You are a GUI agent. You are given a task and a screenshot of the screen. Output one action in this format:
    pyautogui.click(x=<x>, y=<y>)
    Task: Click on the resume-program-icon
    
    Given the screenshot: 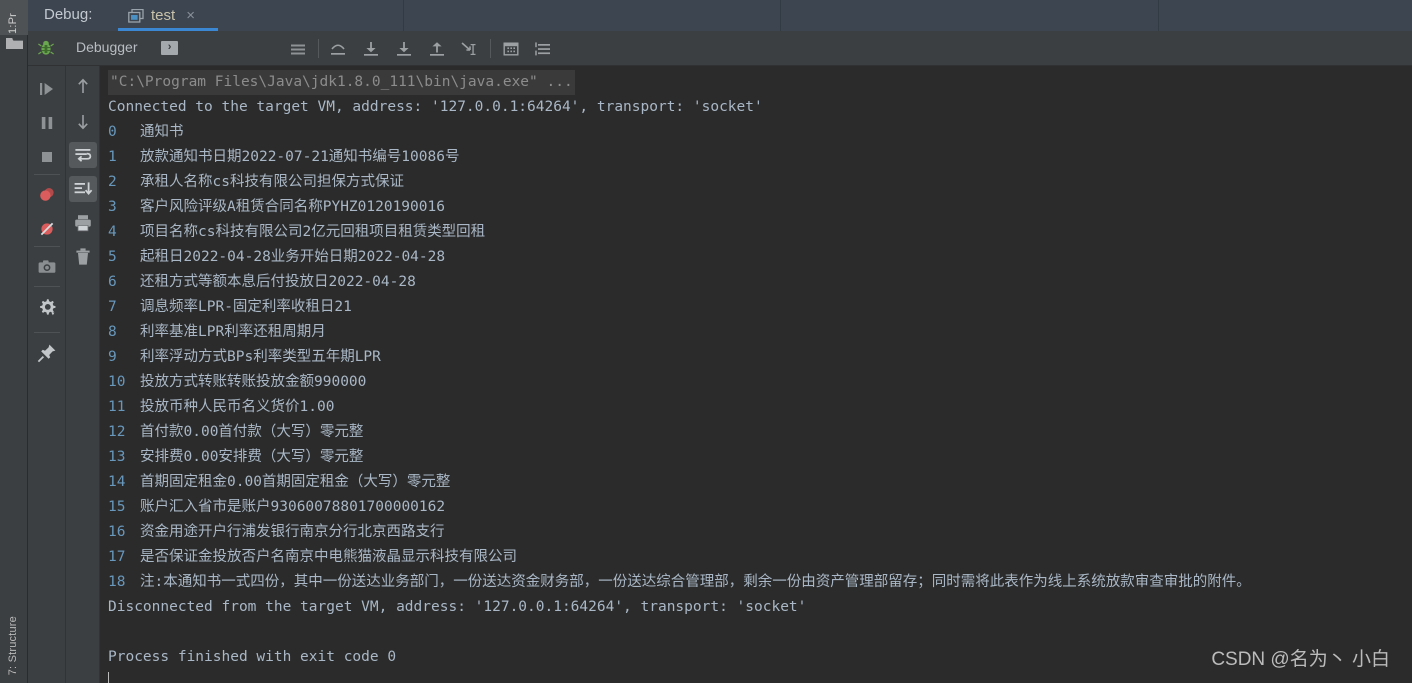 What is the action you would take?
    pyautogui.click(x=47, y=89)
    